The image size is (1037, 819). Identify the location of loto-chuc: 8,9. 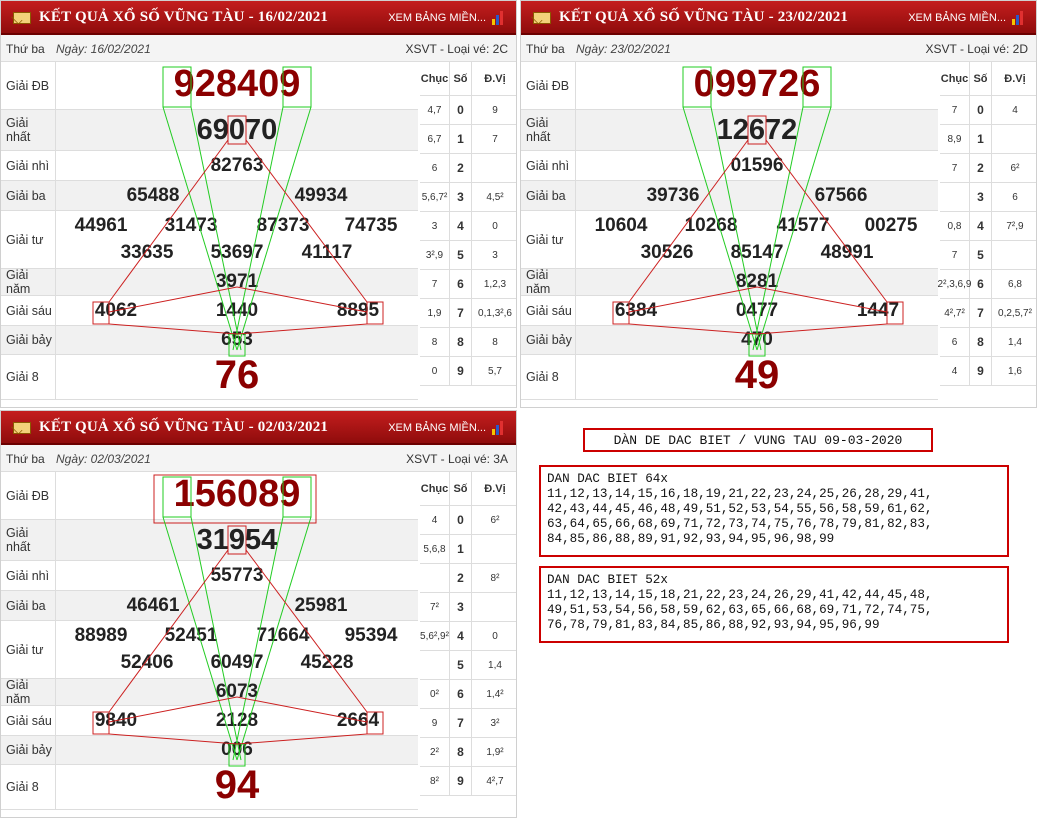
(955, 139).